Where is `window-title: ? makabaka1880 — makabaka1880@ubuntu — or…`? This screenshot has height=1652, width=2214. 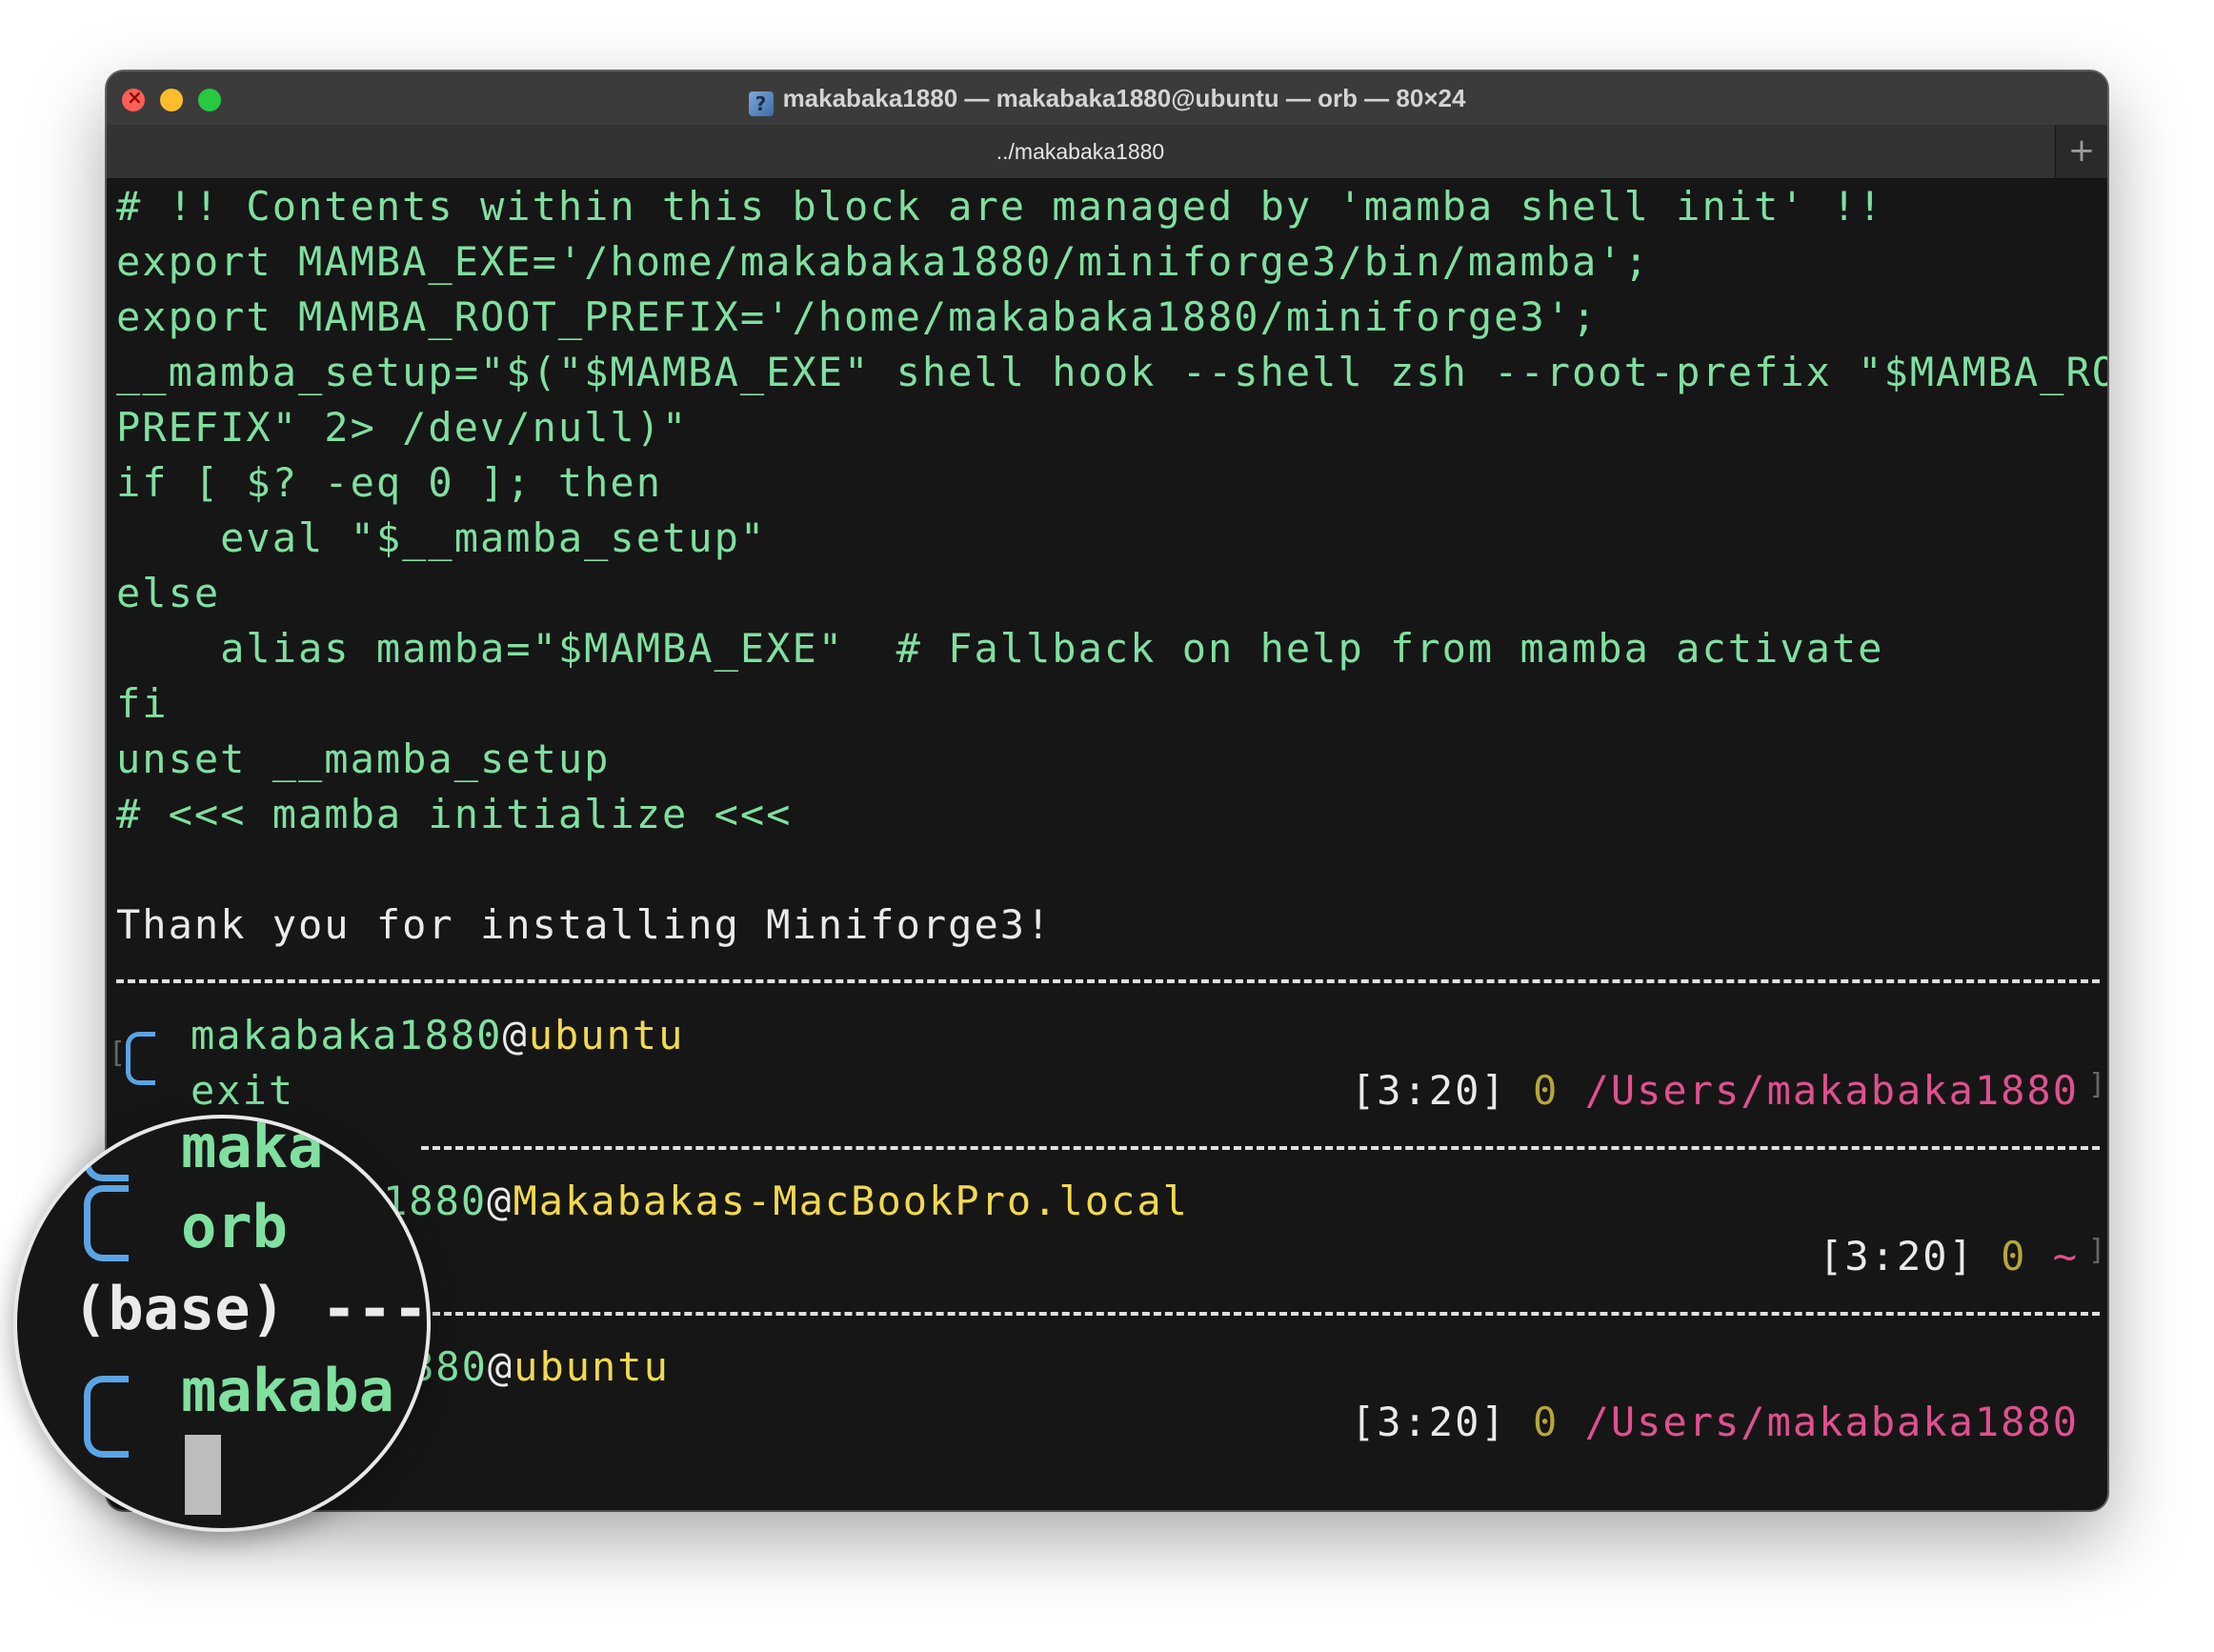 window-title: ? makabaka1880 — makabaka1880@ubuntu — or… is located at coordinates (1107, 100).